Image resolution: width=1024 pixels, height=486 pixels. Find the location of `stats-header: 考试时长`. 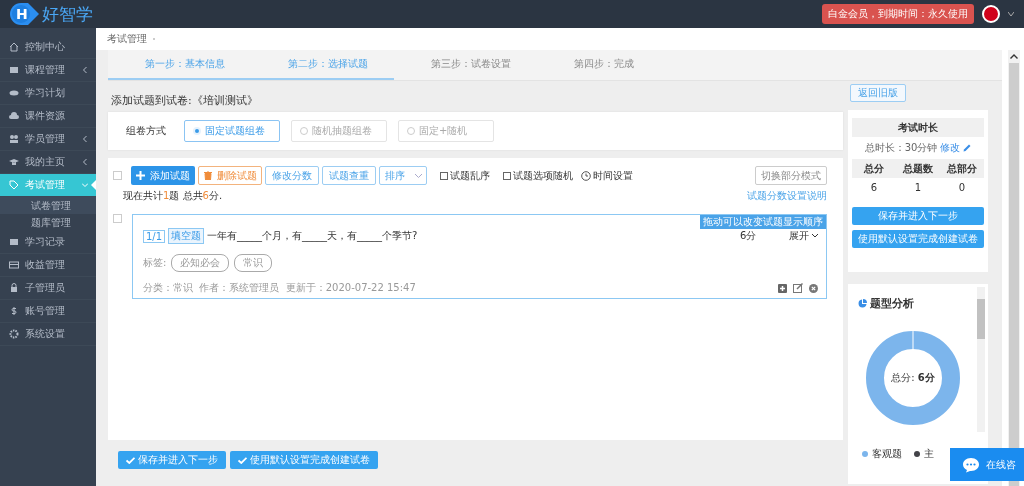

stats-header: 考试时长 is located at coordinates (918, 127).